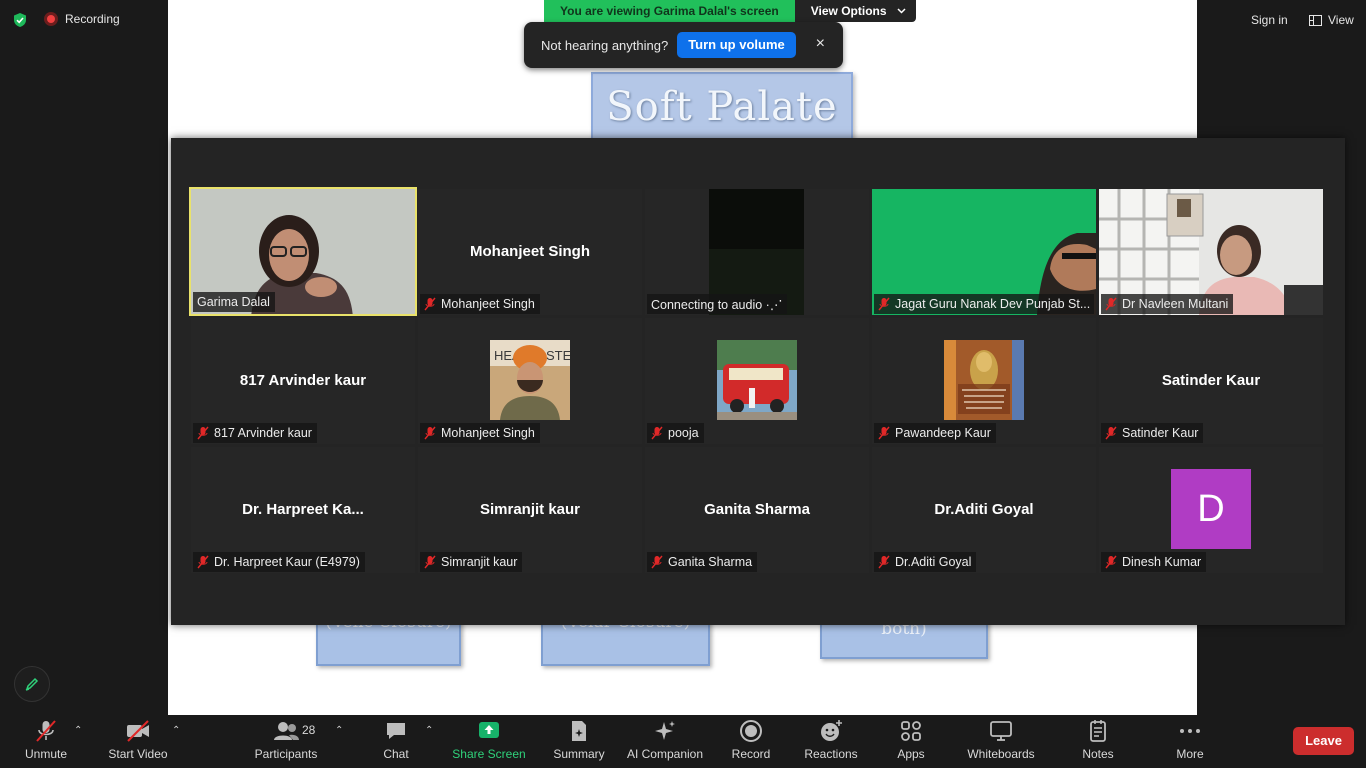 The width and height of the screenshot is (1366, 768). What do you see at coordinates (488, 304) in the screenshot?
I see `participant-name: Mohanjeet Singh` at bounding box center [488, 304].